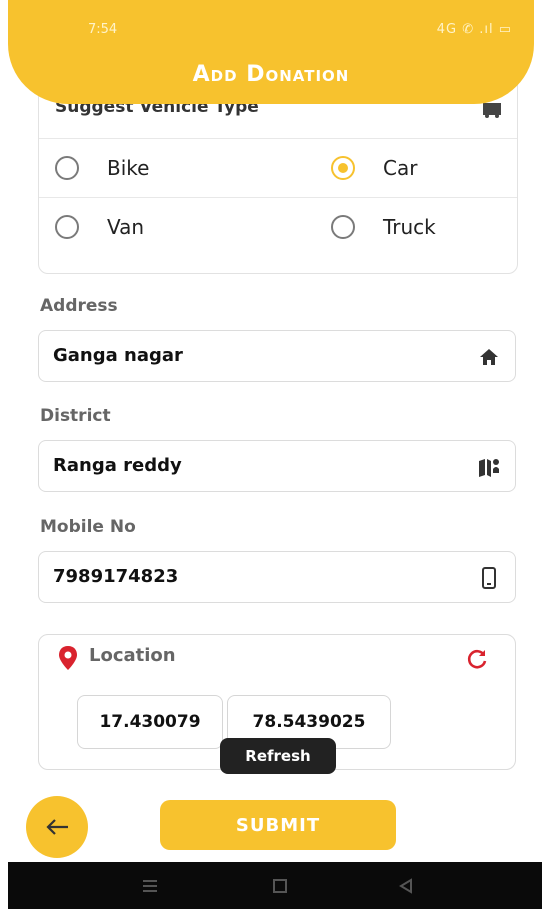  I want to click on district-value: Ranga reddy, so click(117, 465).